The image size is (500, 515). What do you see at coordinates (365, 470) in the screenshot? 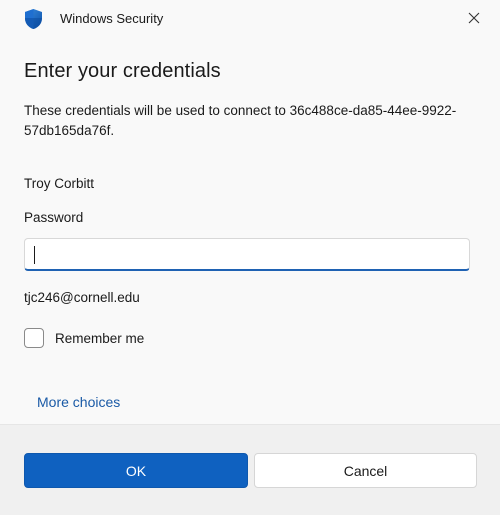
I see `cancel-button: Cancel` at bounding box center [365, 470].